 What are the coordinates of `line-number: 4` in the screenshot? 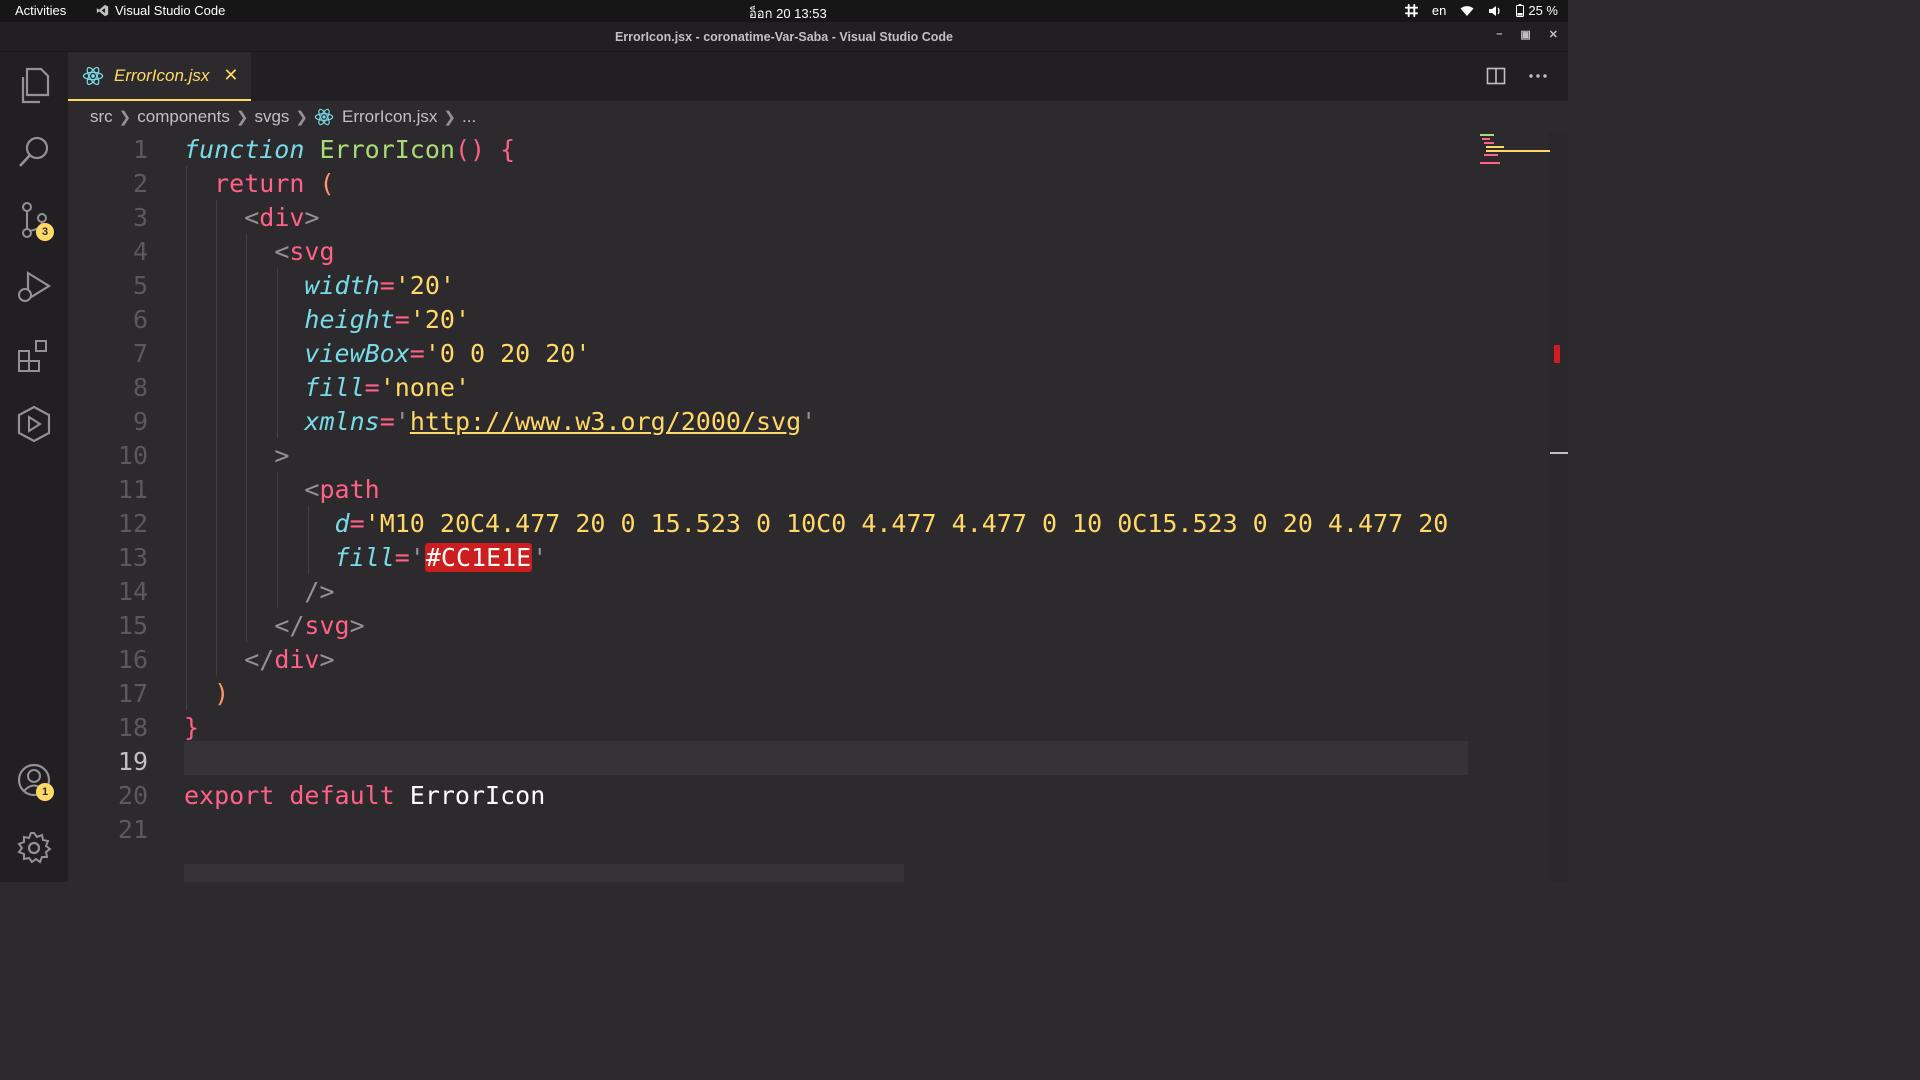 It's located at (140, 251).